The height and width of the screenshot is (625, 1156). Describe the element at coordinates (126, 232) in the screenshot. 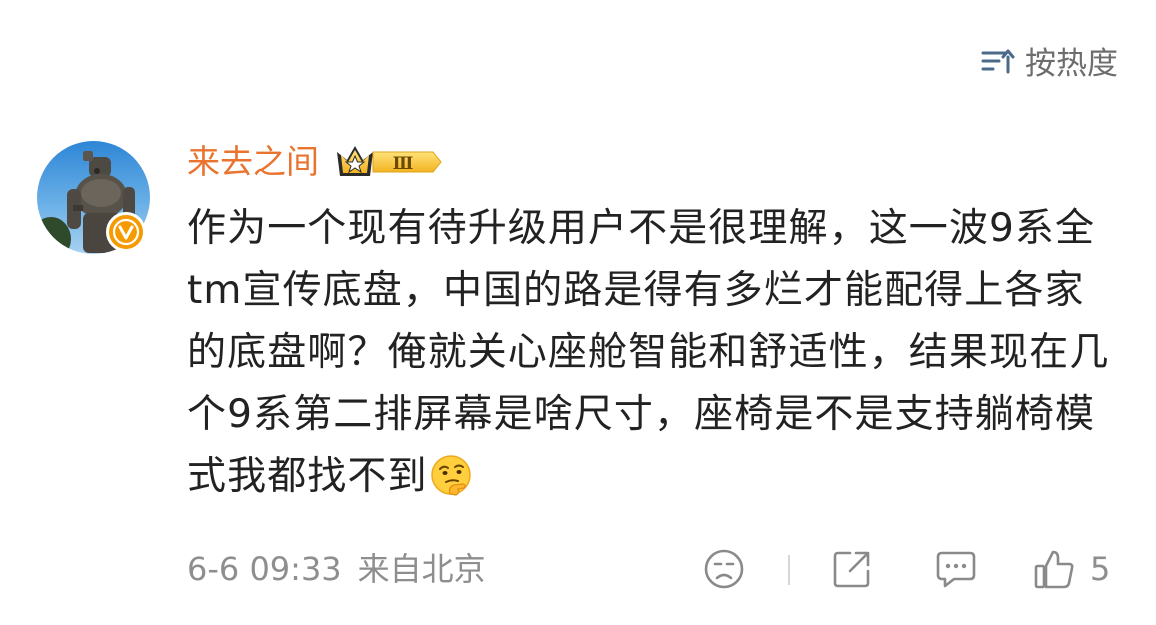

I see `verified-badge-icon` at that location.